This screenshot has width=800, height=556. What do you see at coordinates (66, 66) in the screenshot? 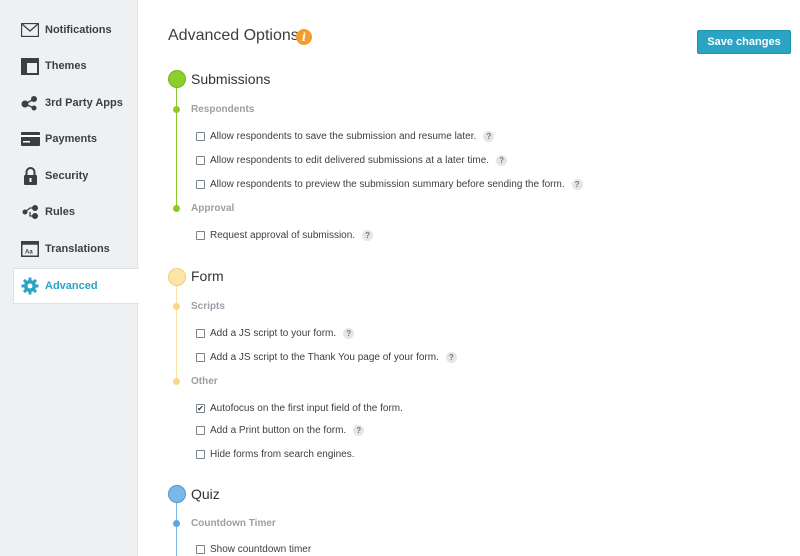
I see `sidebar-item-label: Themes` at bounding box center [66, 66].